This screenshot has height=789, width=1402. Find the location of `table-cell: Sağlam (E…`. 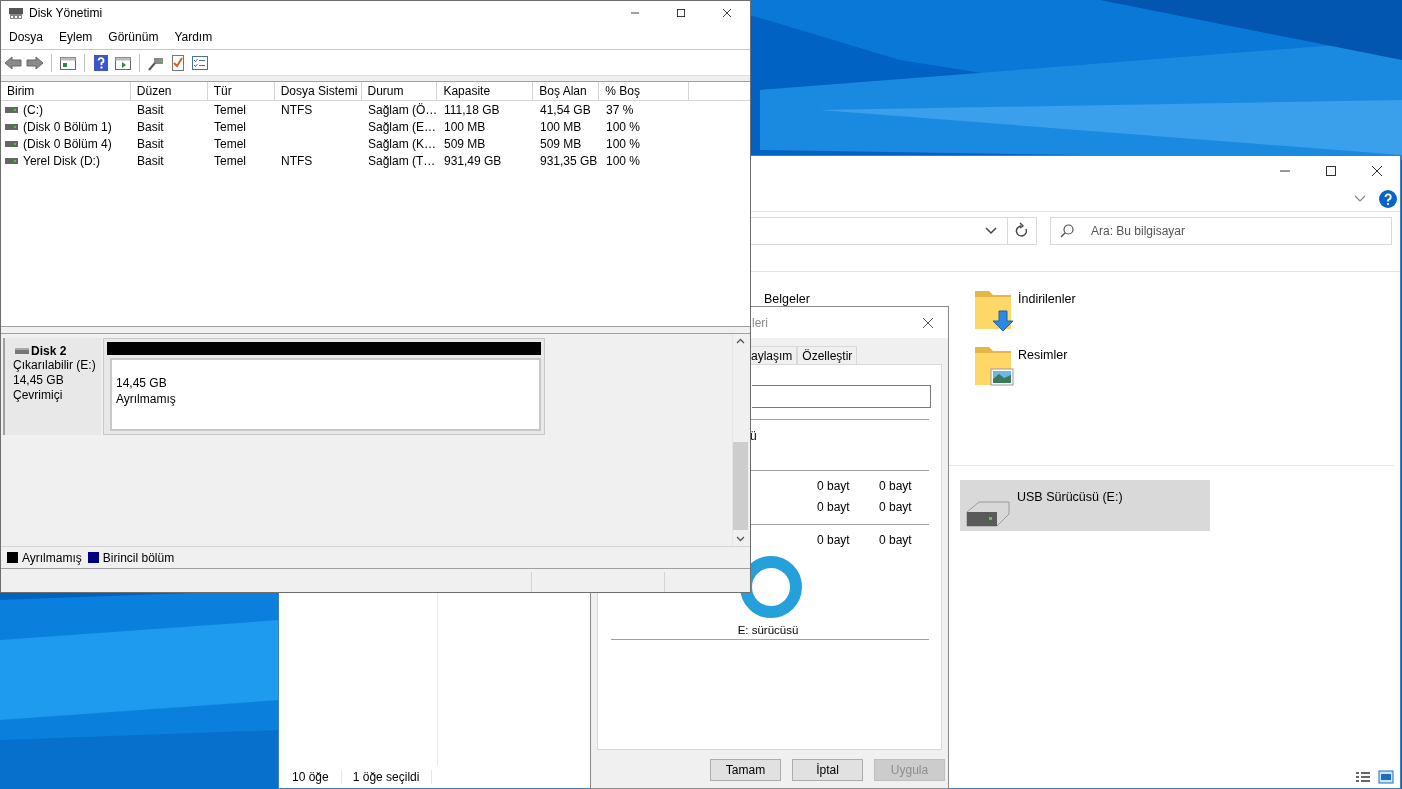

table-cell: Sağlam (E… is located at coordinates (402, 126).